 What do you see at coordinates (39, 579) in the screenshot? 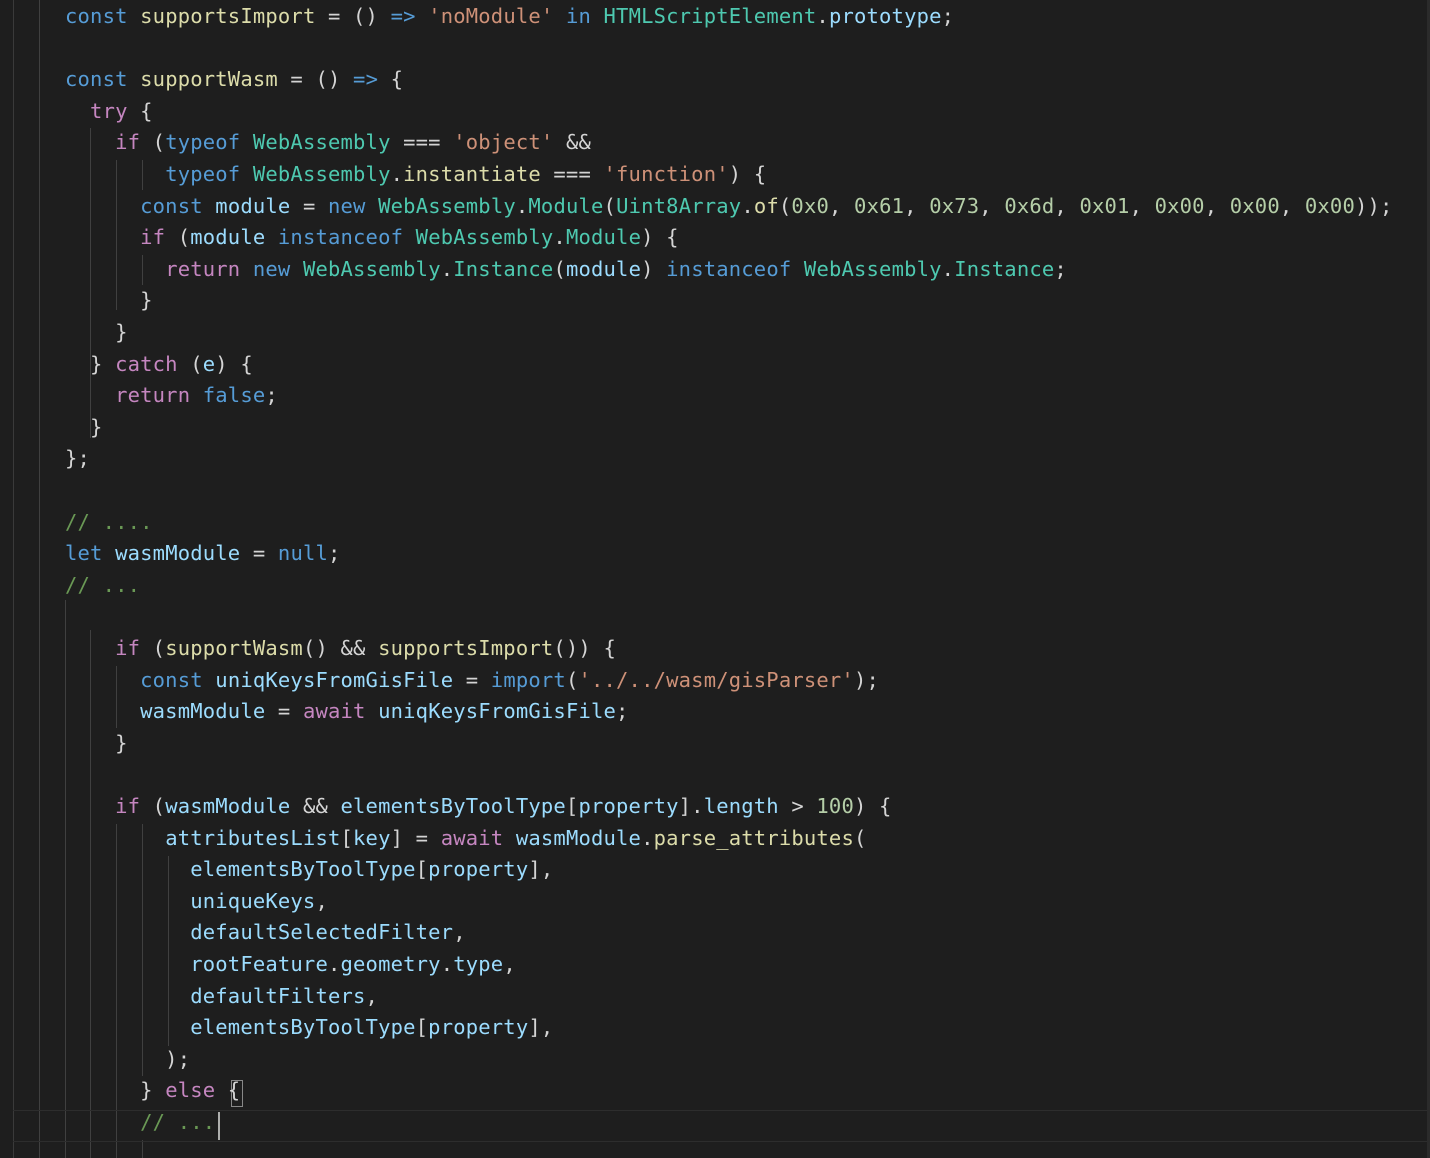
I see `indent-guide` at bounding box center [39, 579].